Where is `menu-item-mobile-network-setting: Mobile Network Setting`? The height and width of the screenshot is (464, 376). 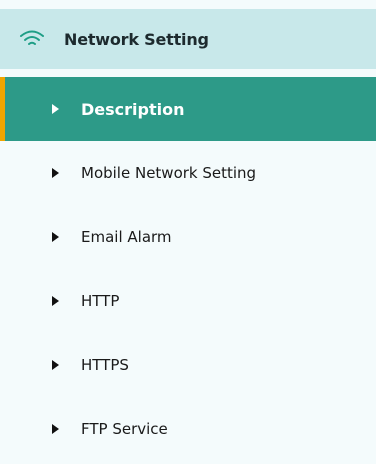
menu-item-mobile-network-setting: Mobile Network Setting is located at coordinates (188, 173).